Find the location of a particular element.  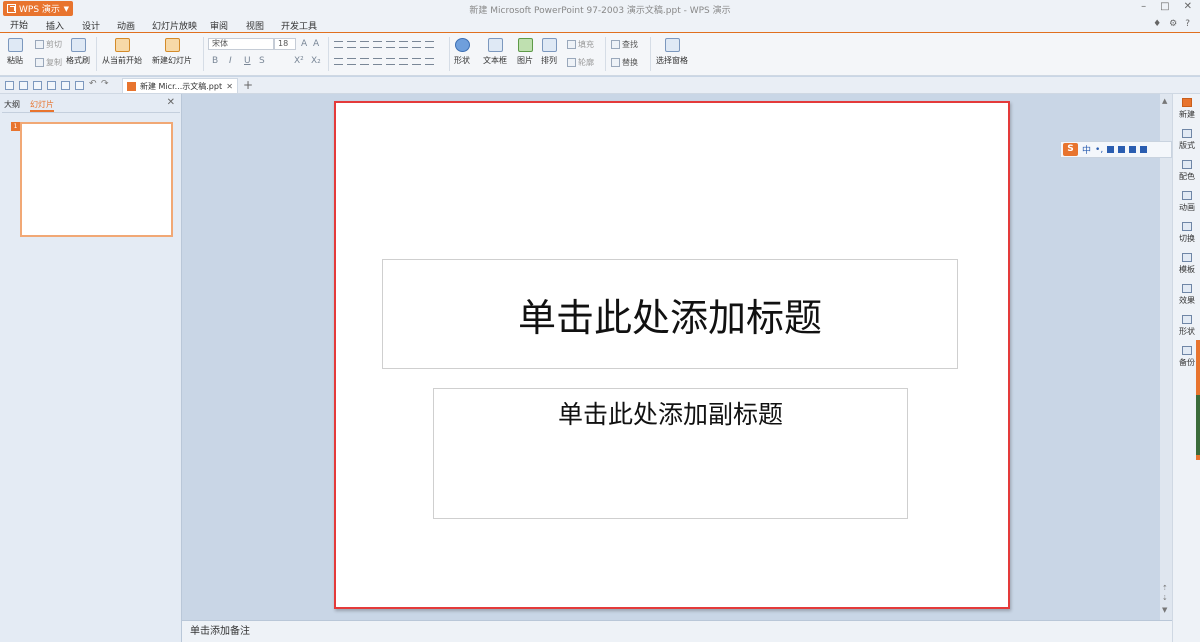

vertical-scrollbar: ▲ ⇡ ⇣ ▼ is located at coordinates (1166, 357).